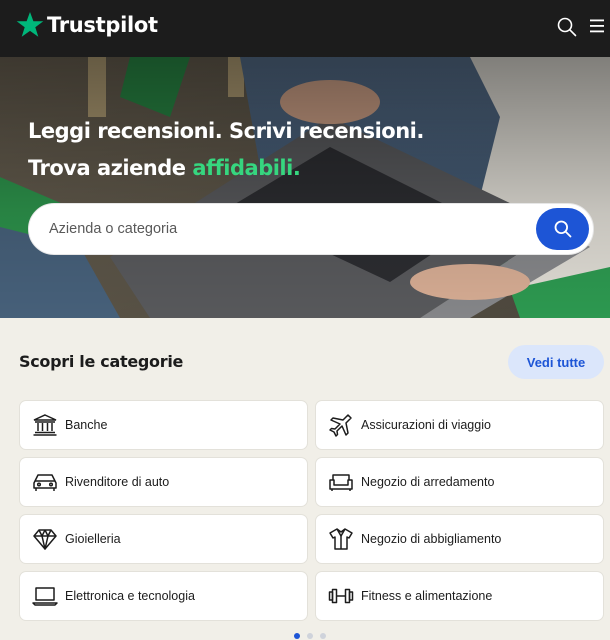 This screenshot has width=610, height=640. What do you see at coordinates (163, 539) in the screenshot?
I see `category-card-jewelry: Gioielleria` at bounding box center [163, 539].